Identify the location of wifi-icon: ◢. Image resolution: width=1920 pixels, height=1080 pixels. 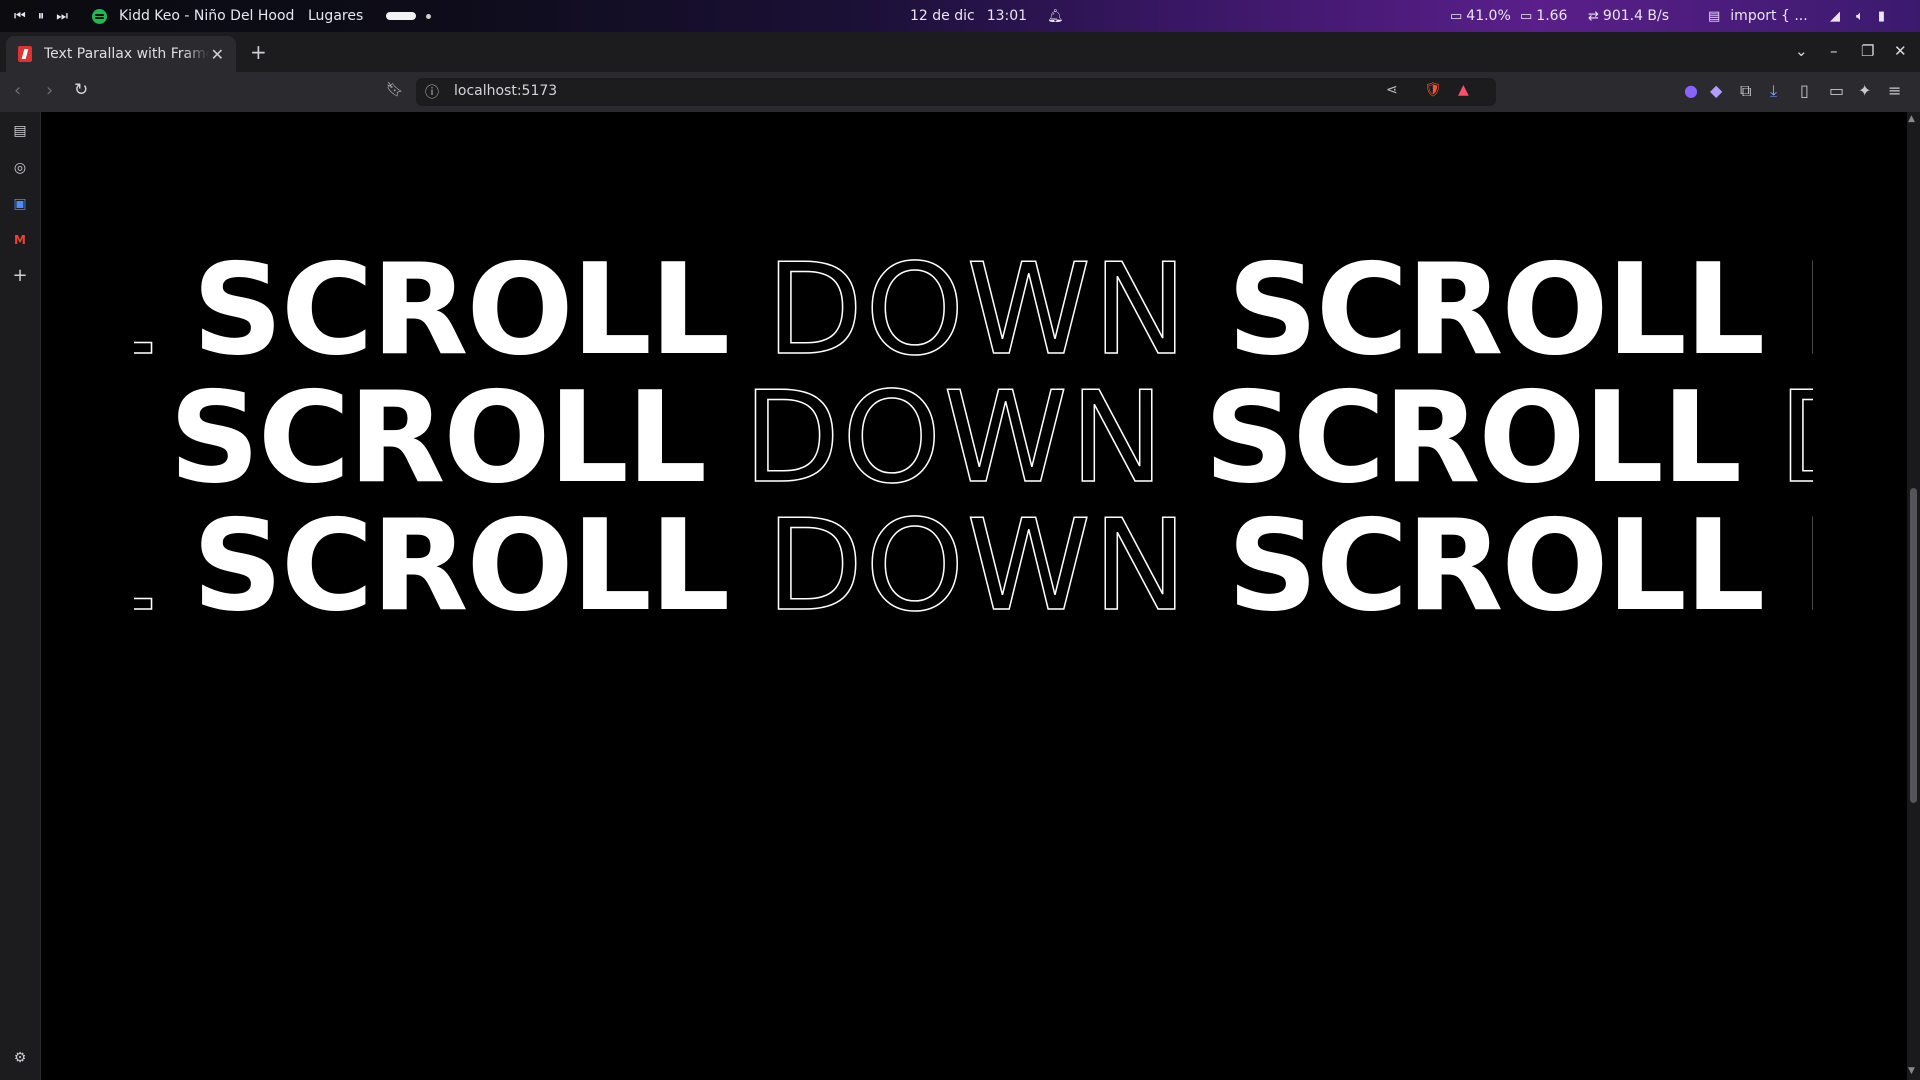
(1835, 16).